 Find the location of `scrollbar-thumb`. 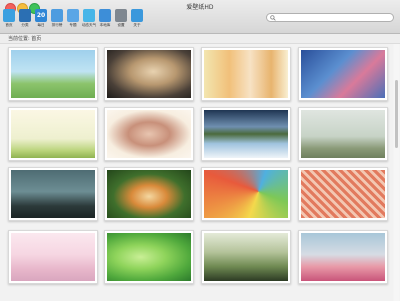

scrollbar-thumb is located at coordinates (396, 114).